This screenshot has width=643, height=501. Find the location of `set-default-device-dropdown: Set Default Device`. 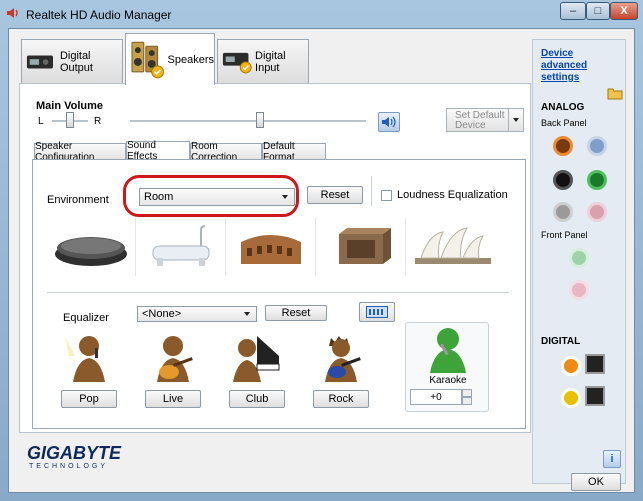

set-default-device-dropdown: Set Default Device is located at coordinates (485, 120).